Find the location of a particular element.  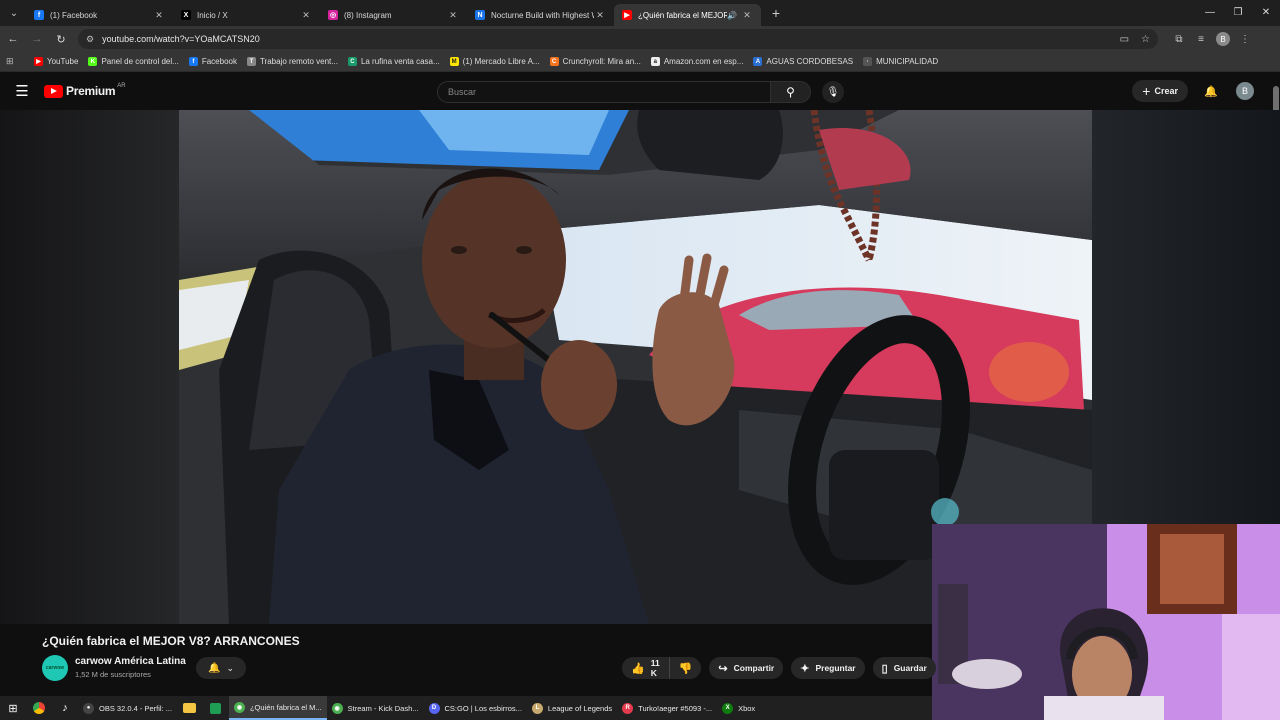

new-tab-button: + is located at coordinates (776, 13).